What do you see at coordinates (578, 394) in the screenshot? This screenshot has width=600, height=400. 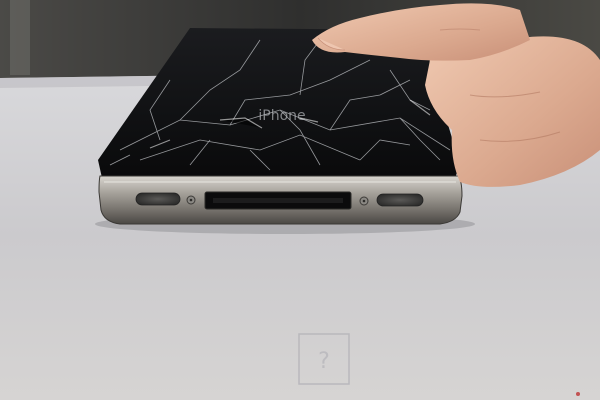 I see `red-mark` at bounding box center [578, 394].